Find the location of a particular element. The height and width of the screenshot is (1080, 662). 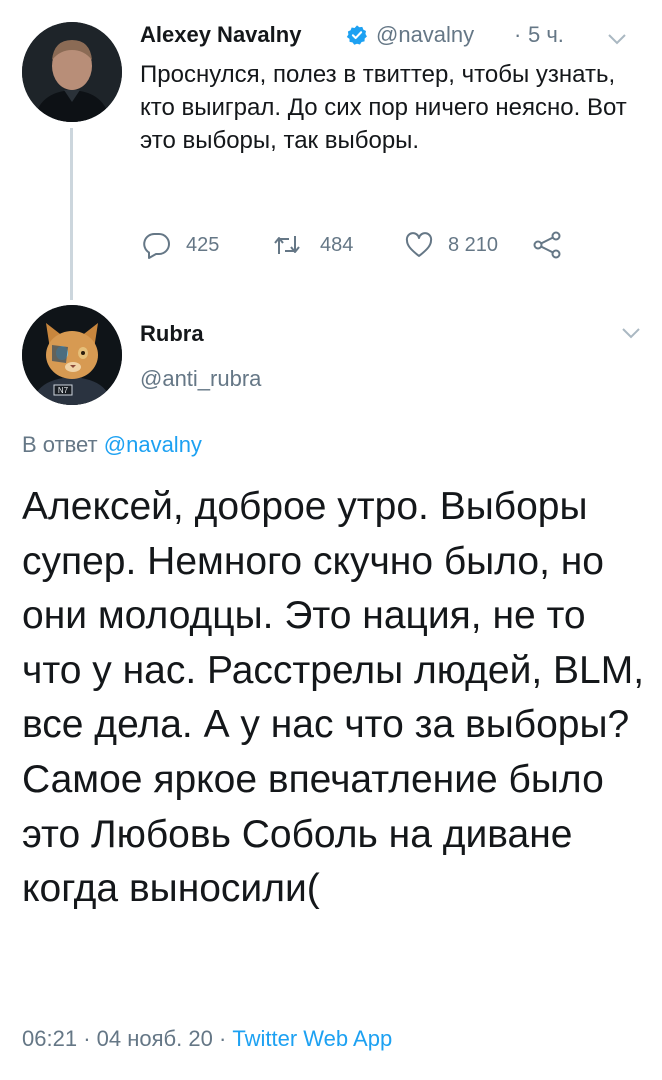

avatar-navalny is located at coordinates (72, 72).